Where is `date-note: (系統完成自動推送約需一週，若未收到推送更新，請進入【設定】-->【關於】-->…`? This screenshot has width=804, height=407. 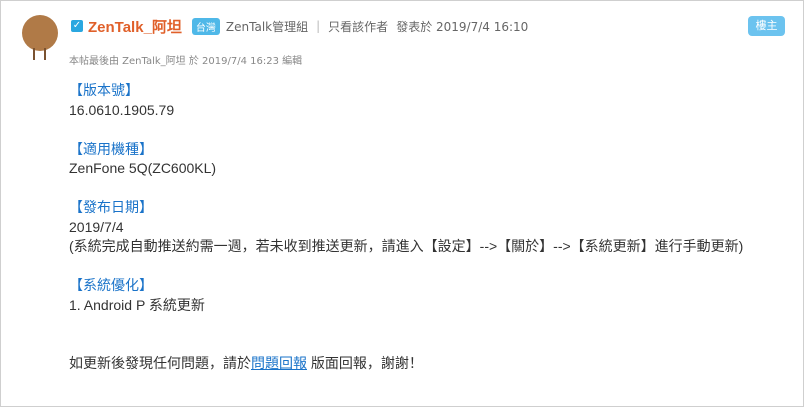
date-note: (系統完成自動推送約需一週，若未收到推送更新，請進入【設定】-->【關於】-->… is located at coordinates (406, 246).